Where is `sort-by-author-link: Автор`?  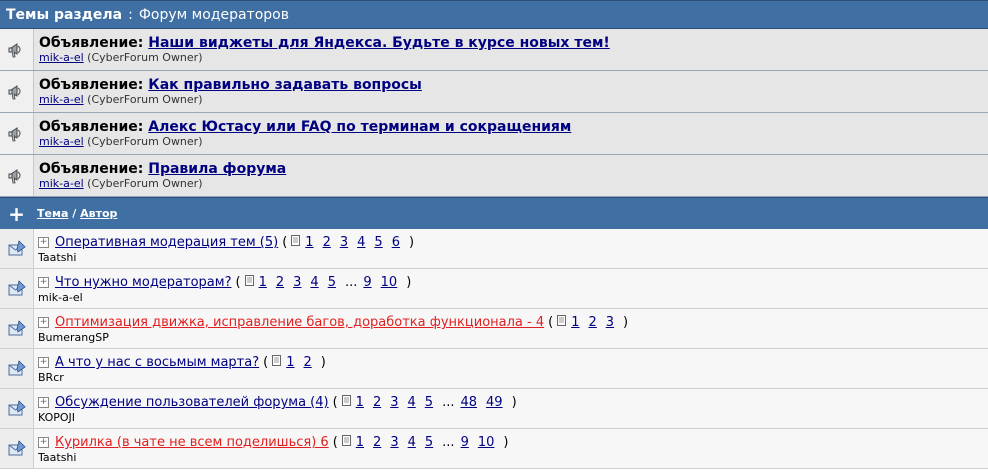 sort-by-author-link: Автор is located at coordinates (98, 213).